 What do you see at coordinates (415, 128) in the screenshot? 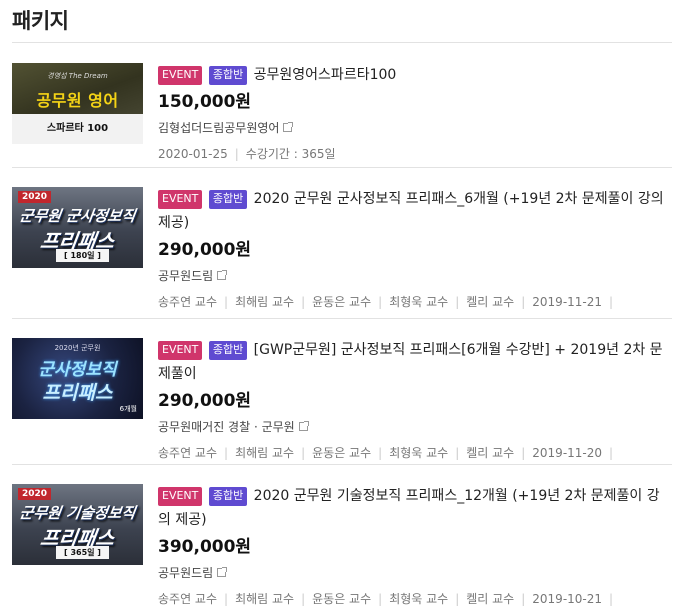
I see `provider-link: 김형섭더드림공무원영어` at bounding box center [415, 128].